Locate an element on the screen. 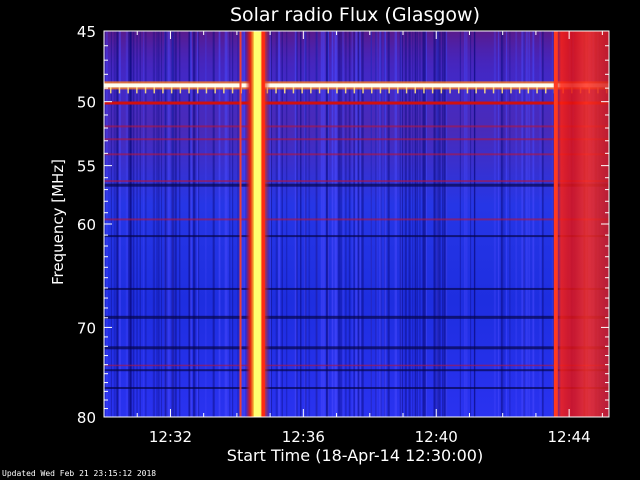 This screenshot has width=640, height=480. burst-edge is located at coordinates (263, 224).